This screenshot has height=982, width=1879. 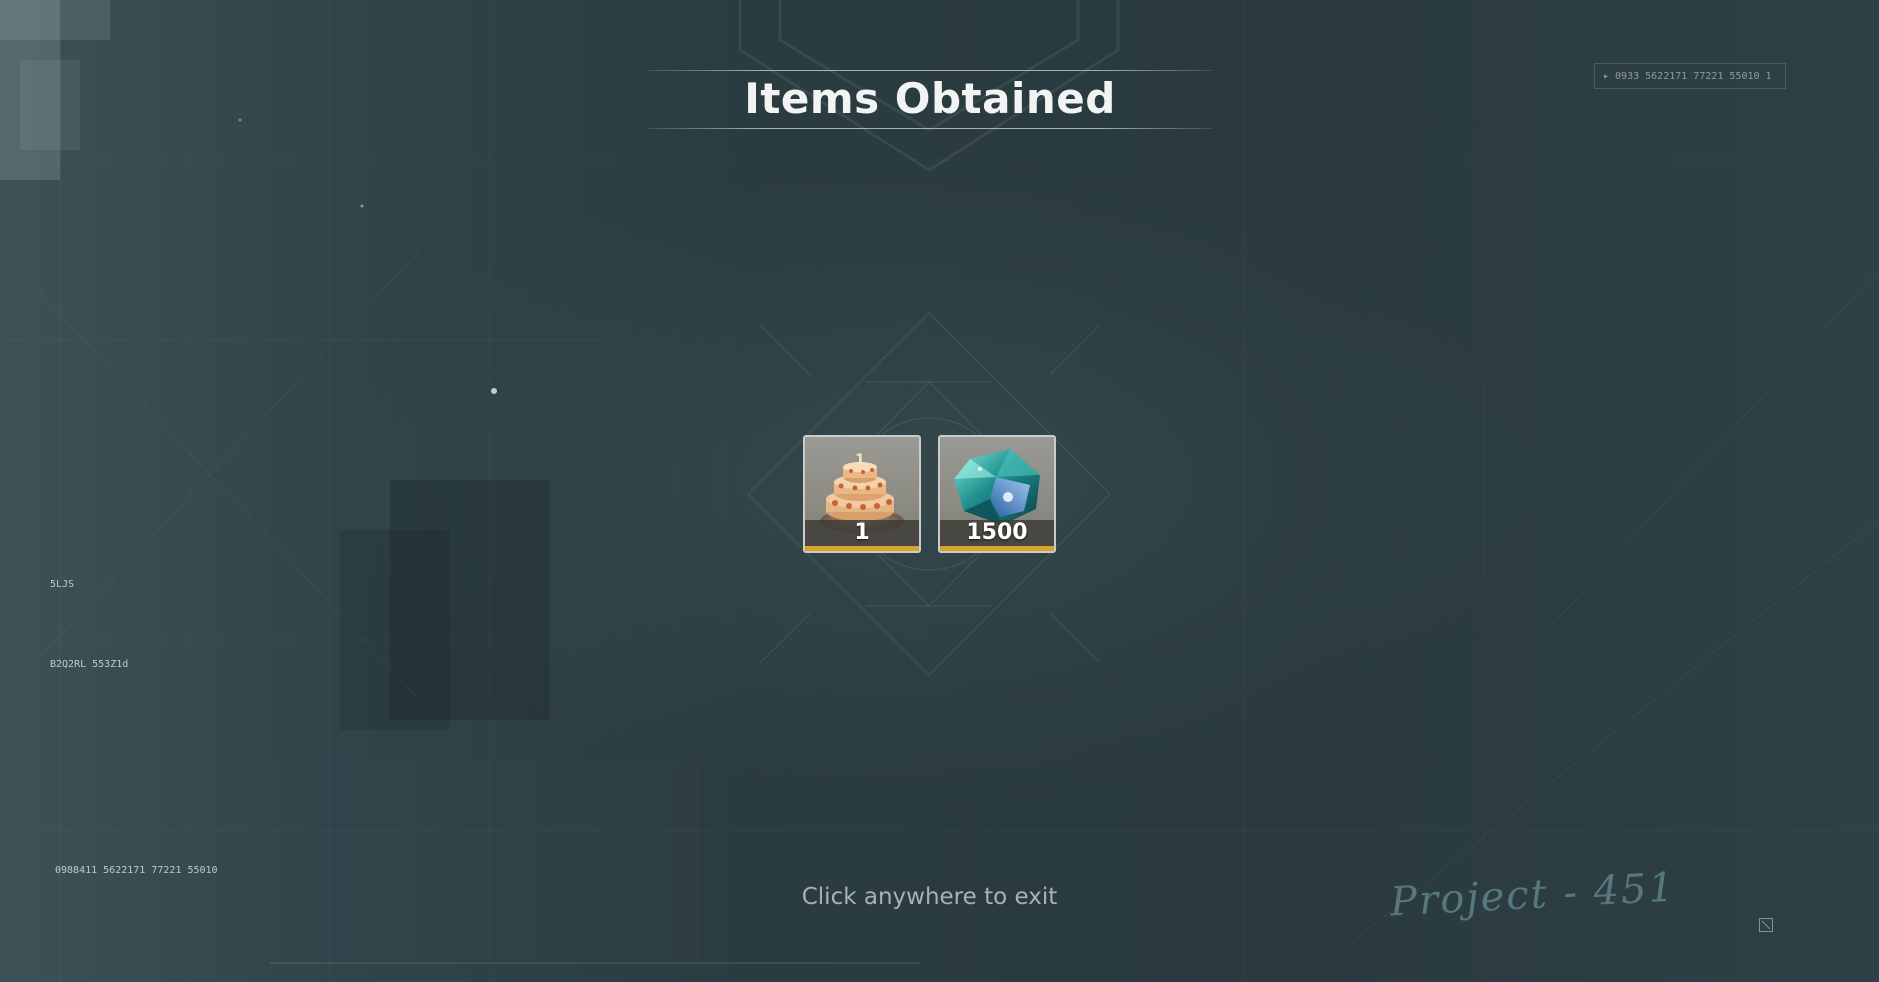 I want to click on reward-item-cake: 1 1, so click(x=862, y=494).